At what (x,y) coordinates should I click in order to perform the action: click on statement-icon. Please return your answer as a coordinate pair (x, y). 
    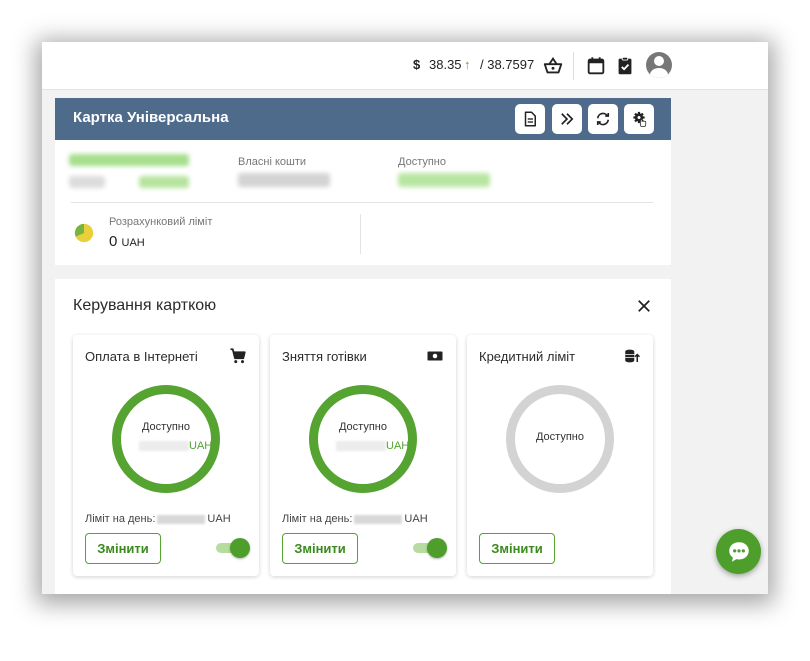
    Looking at the image, I should click on (530, 119).